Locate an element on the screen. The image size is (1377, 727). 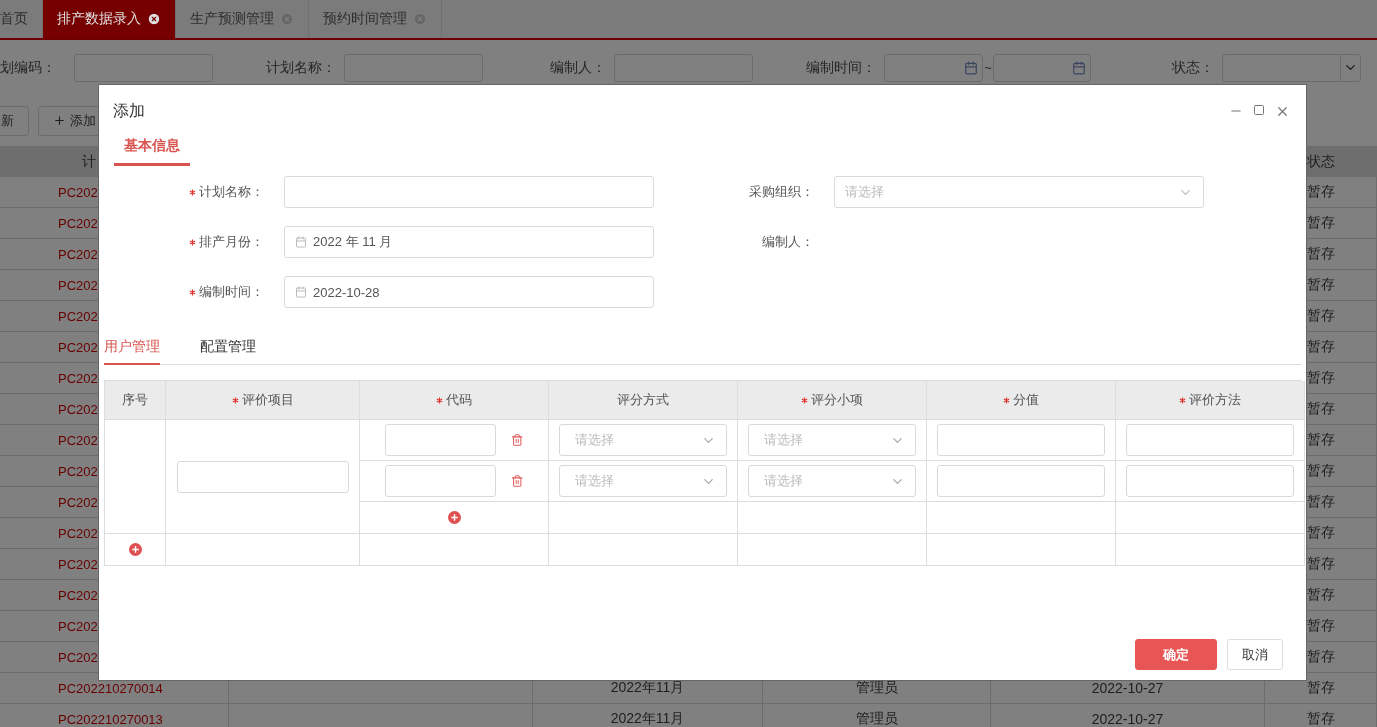
toolbar-button: 新 is located at coordinates (14, 120).